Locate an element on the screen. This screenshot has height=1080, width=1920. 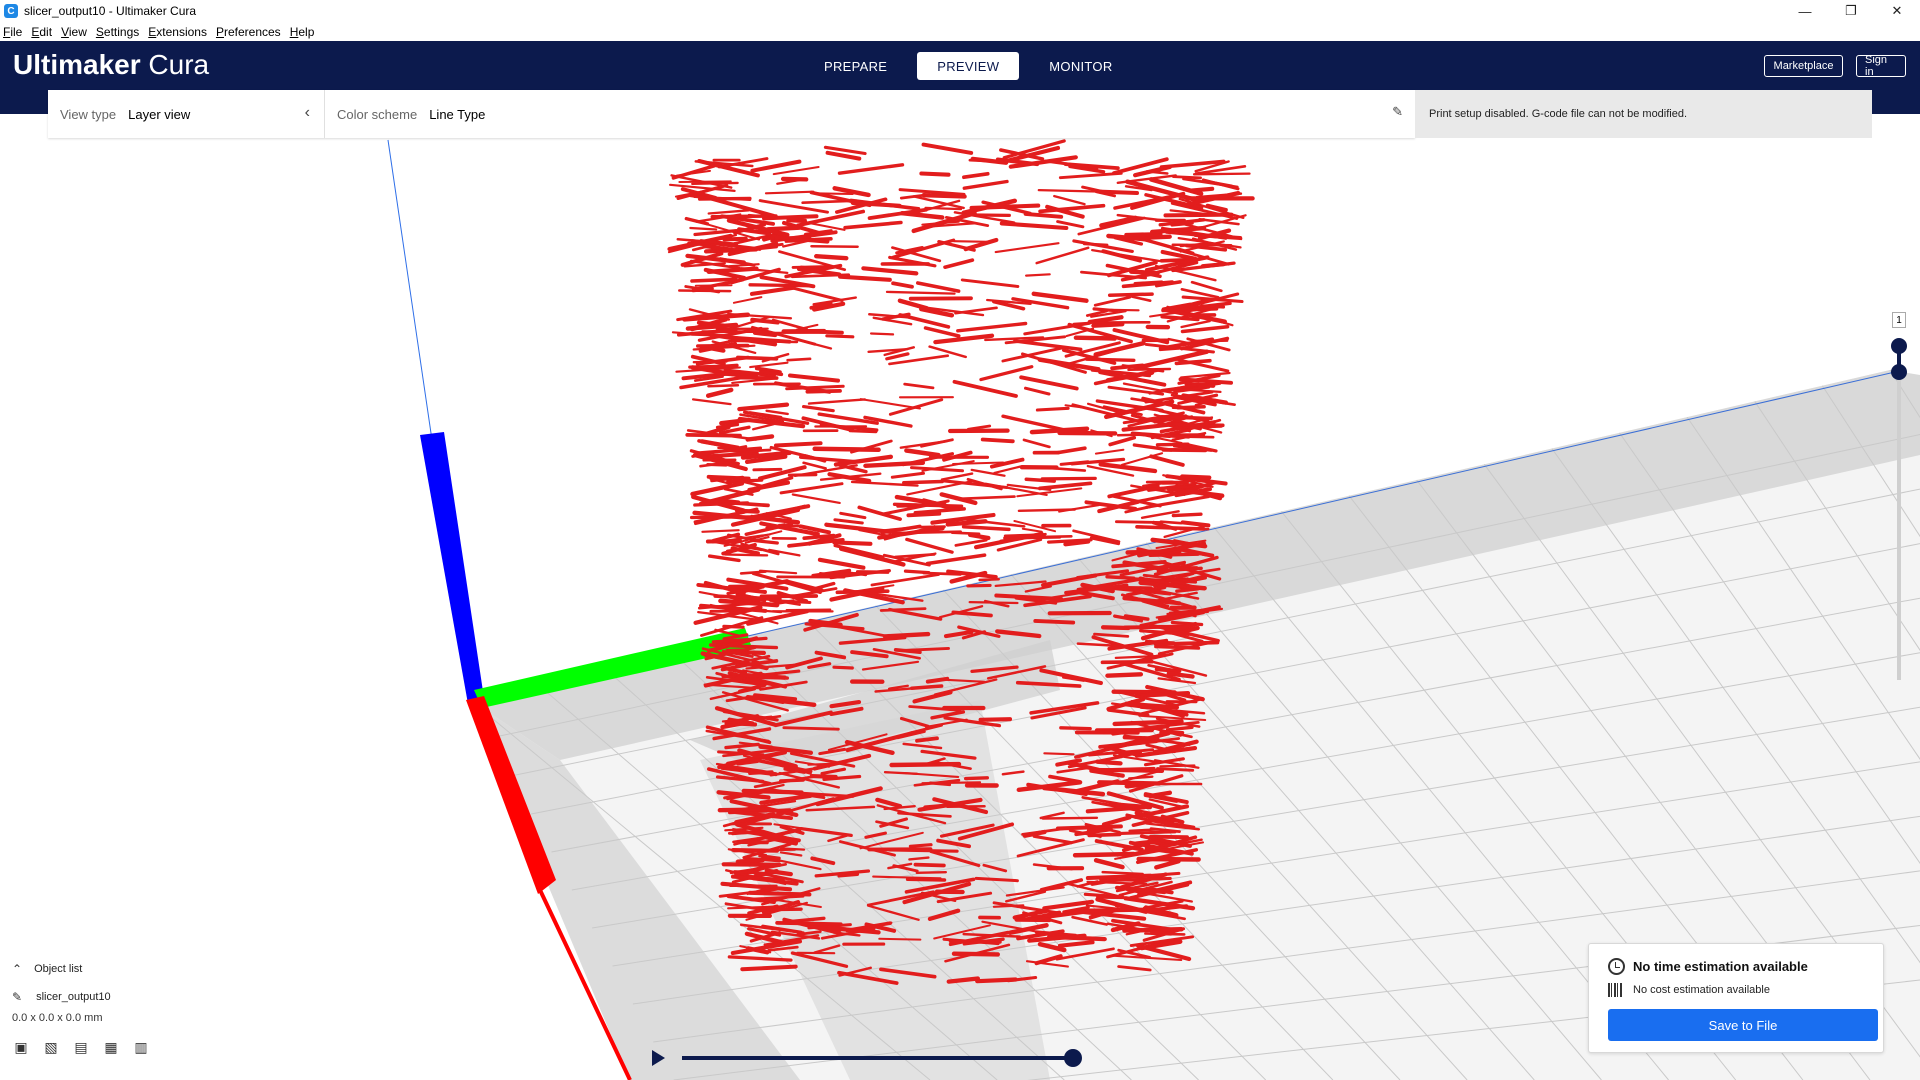
menu-help: Help is located at coordinates (302, 32).